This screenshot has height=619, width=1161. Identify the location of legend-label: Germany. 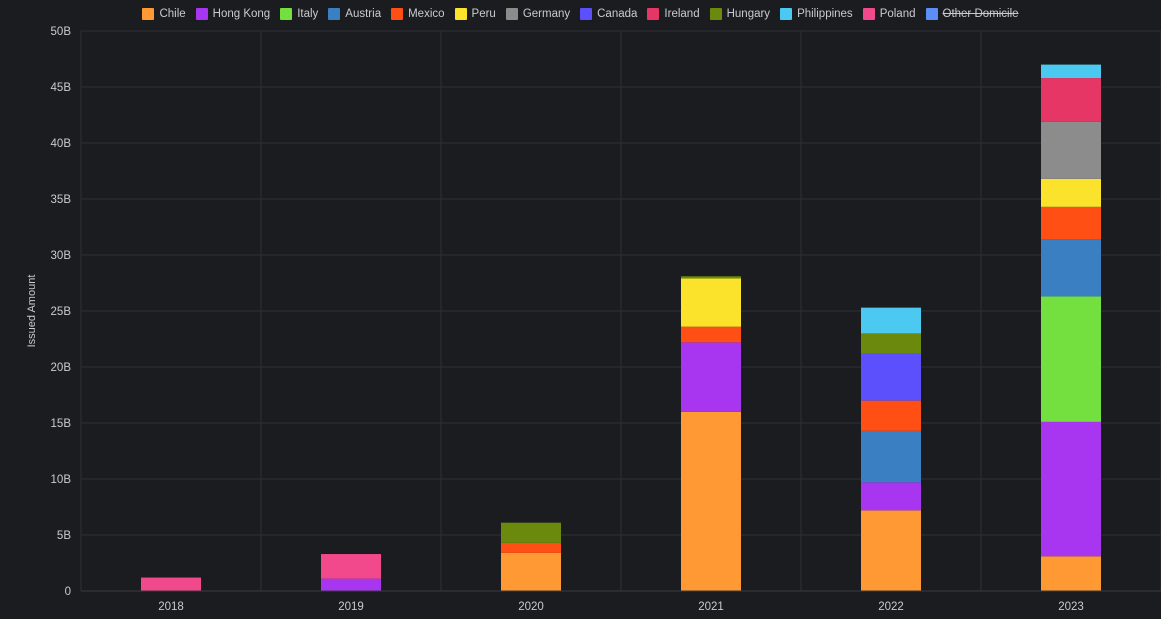
(546, 14).